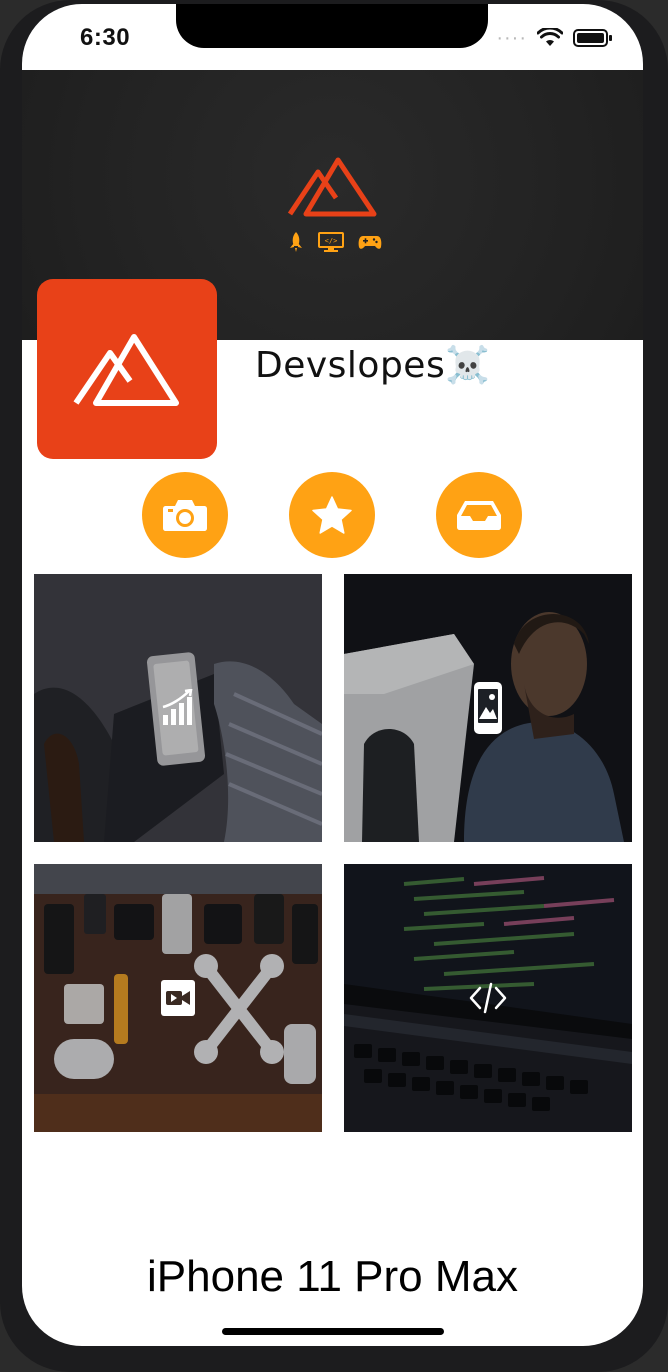 The image size is (668, 1372). Describe the element at coordinates (550, 37) in the screenshot. I see `wifi-icon` at that location.